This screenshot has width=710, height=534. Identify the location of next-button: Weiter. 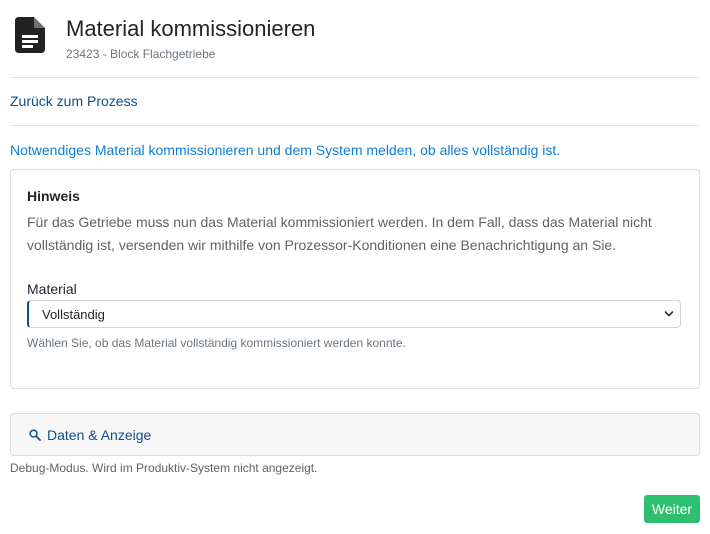
(672, 509).